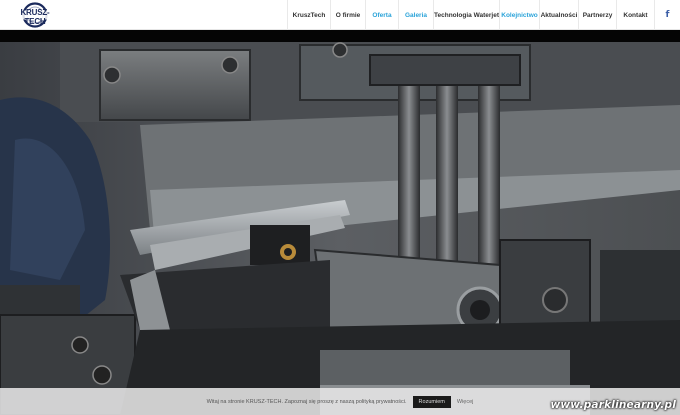  I want to click on logo: KRUSZ-TECH, so click(35, 15).